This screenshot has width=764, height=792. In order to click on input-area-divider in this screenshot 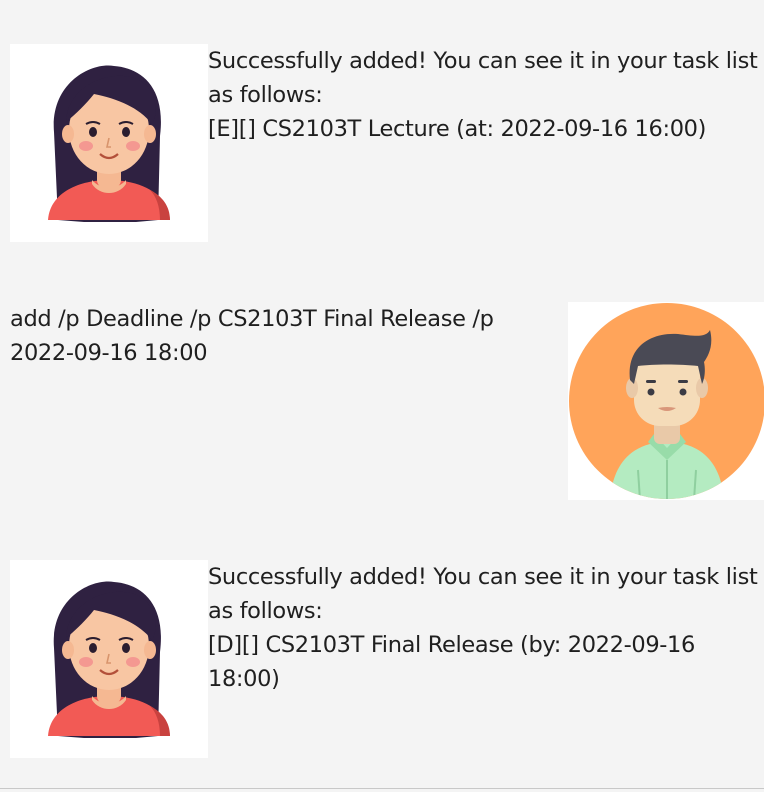, I will do `click(382, 790)`.